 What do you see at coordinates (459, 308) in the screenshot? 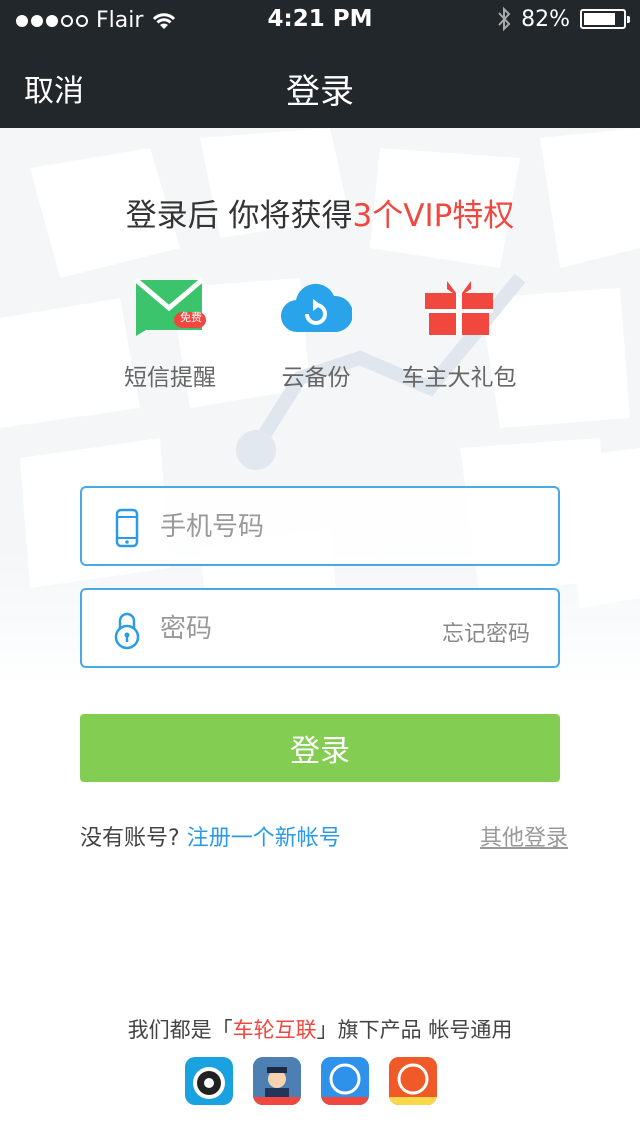
I see `gift-icon` at bounding box center [459, 308].